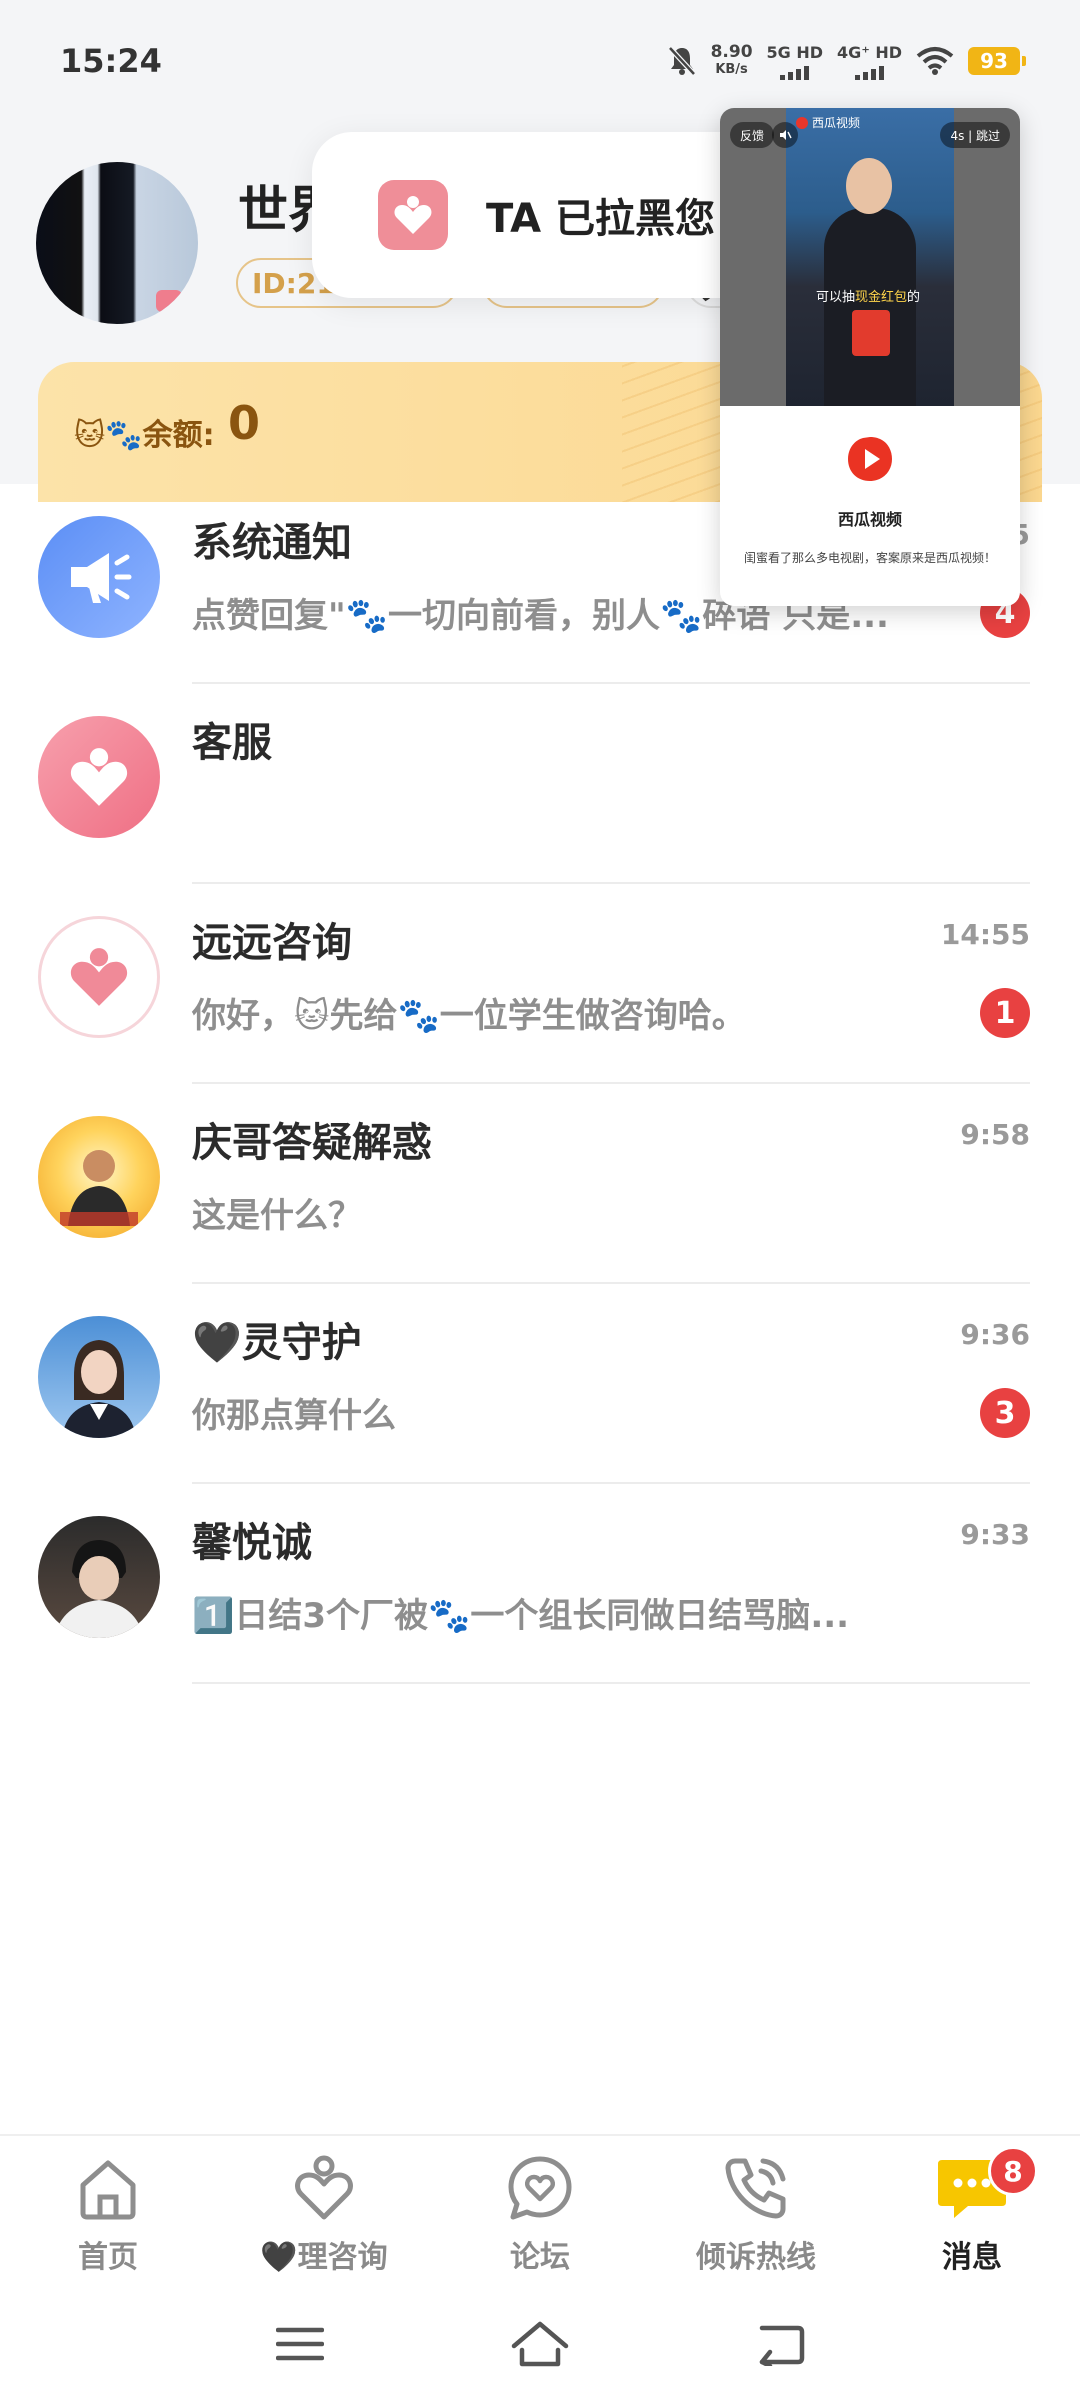 This screenshot has height=2408, width=1080. I want to click on message-time: 9:58, so click(995, 1134).